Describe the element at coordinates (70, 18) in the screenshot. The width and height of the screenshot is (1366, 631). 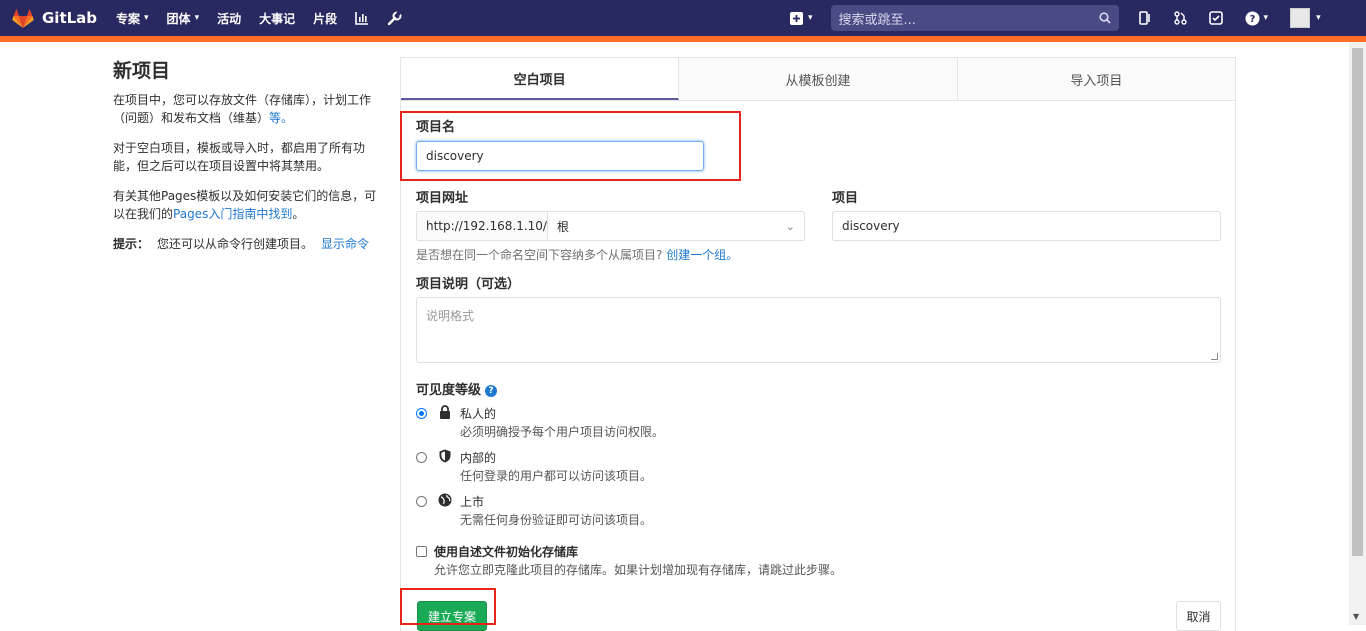
I see `brand-name: GitLab` at that location.